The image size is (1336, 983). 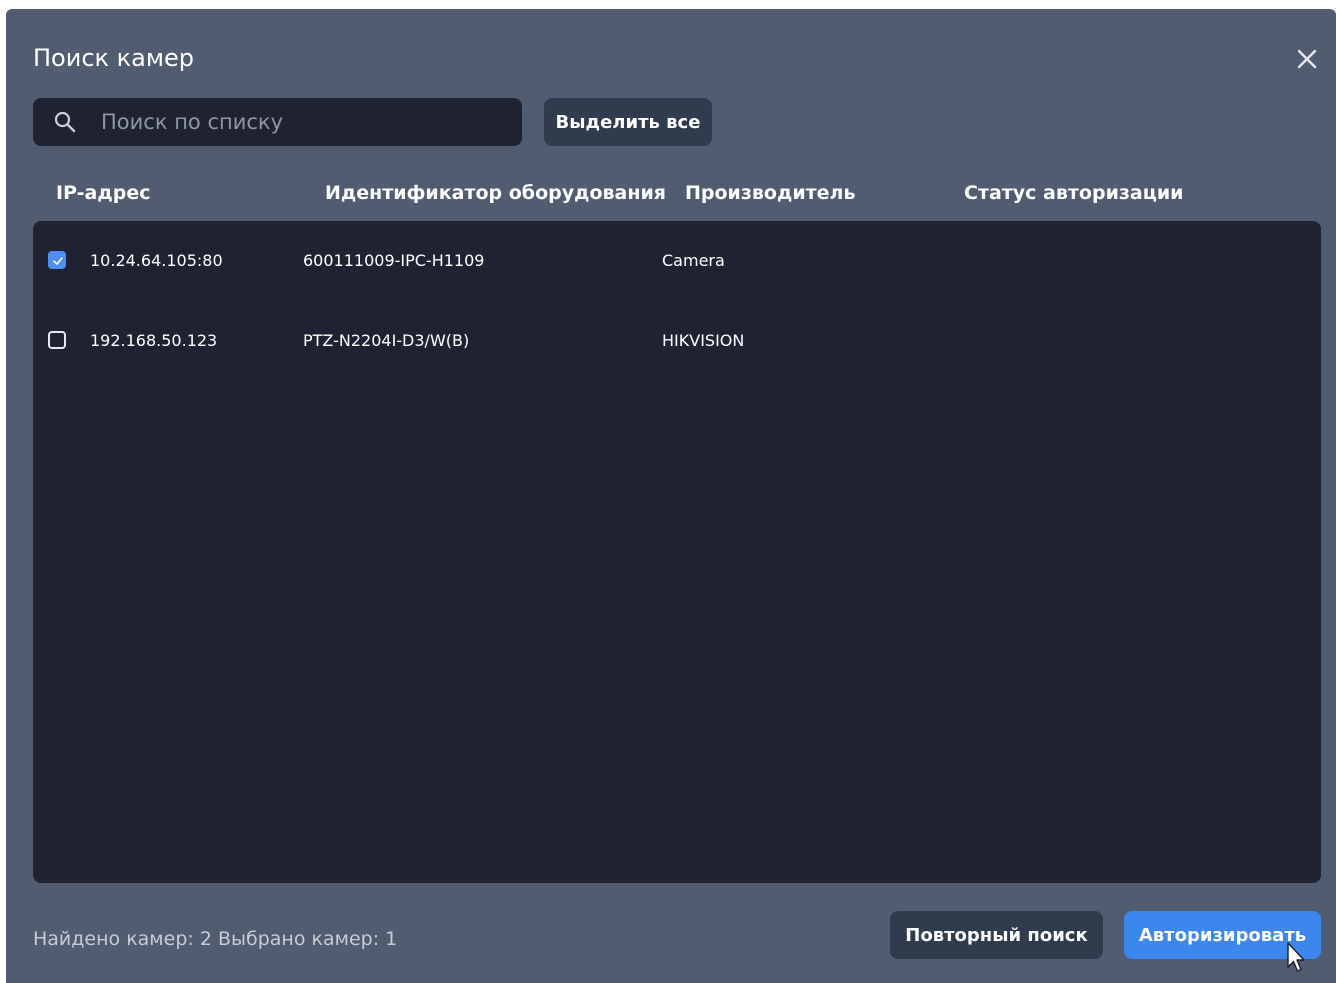 I want to click on cell-ip: 10.24.64.105:80, so click(x=156, y=260).